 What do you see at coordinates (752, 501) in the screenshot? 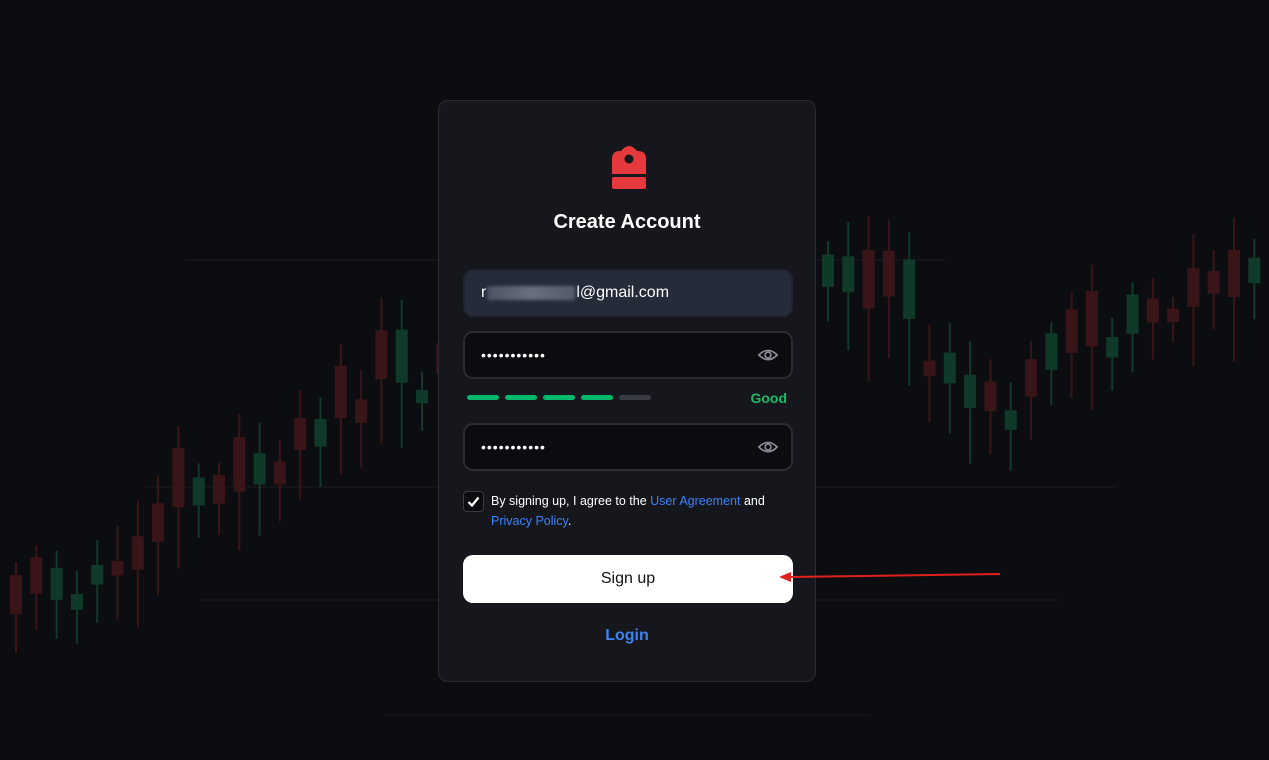
I see `terms-middle: and` at bounding box center [752, 501].